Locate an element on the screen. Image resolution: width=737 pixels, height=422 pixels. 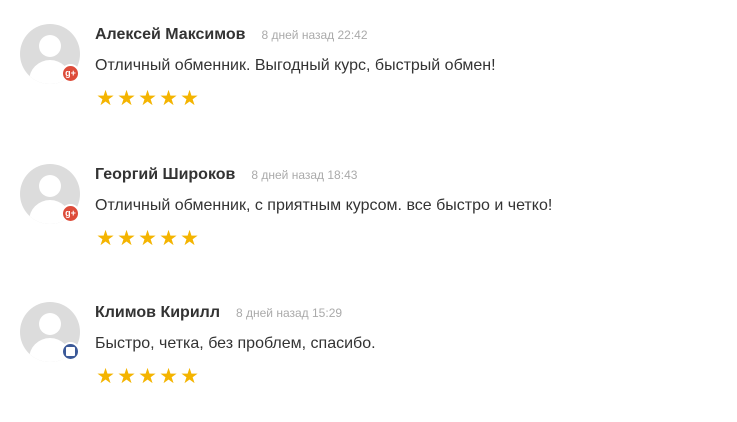
review-date: 8 дней назад 18:43 is located at coordinates (304, 175).